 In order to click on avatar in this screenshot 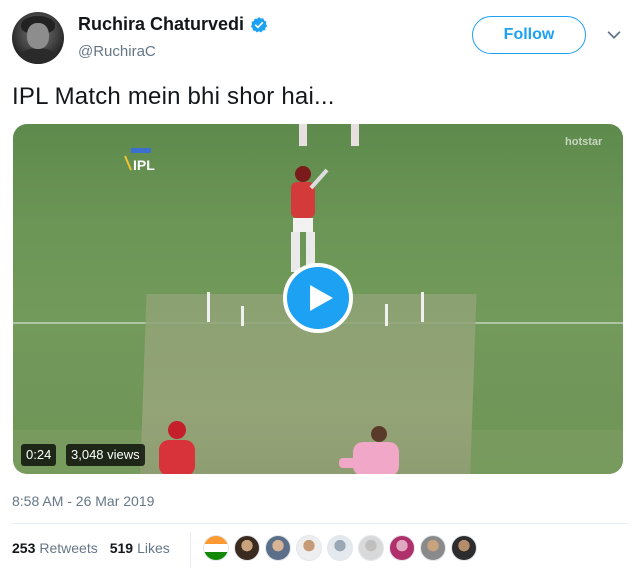, I will do `click(38, 38)`.